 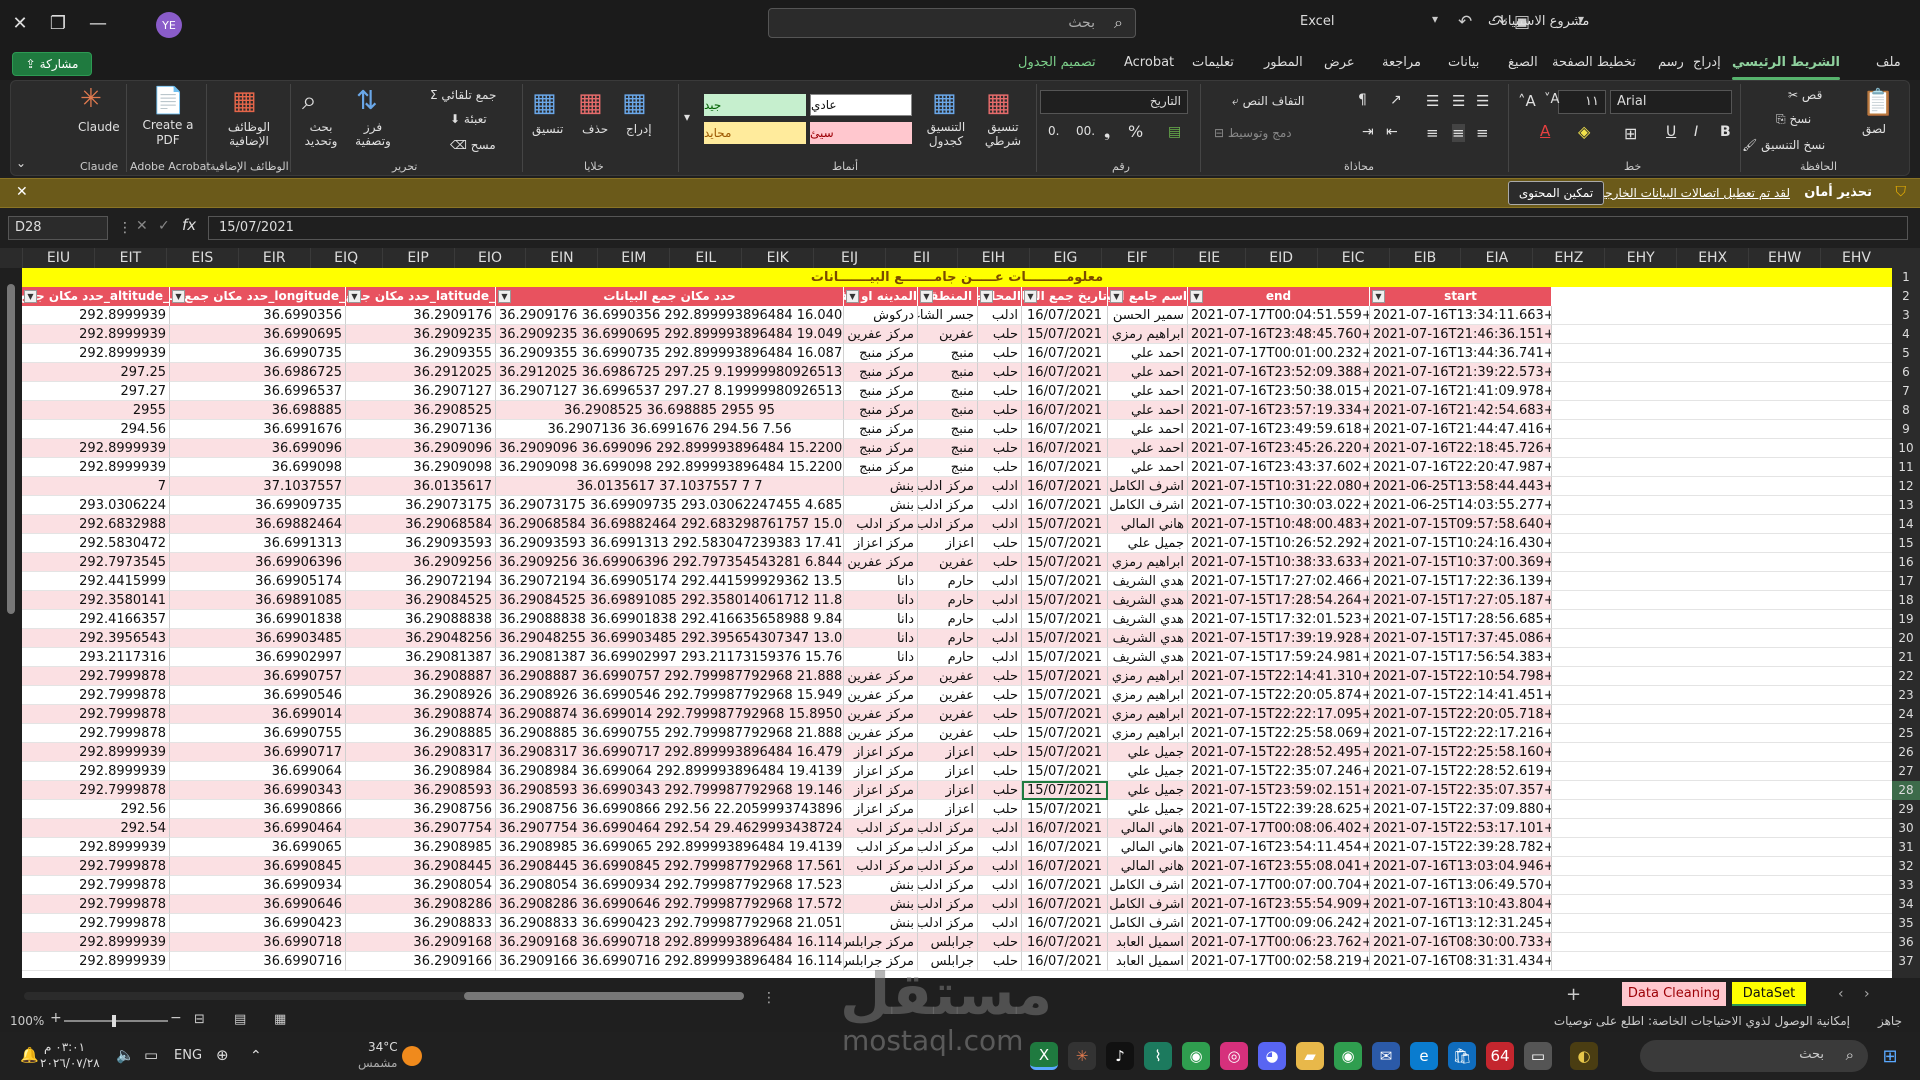 What do you see at coordinates (948, 391) in the screenshot?
I see `table-cell: منبج` at bounding box center [948, 391].